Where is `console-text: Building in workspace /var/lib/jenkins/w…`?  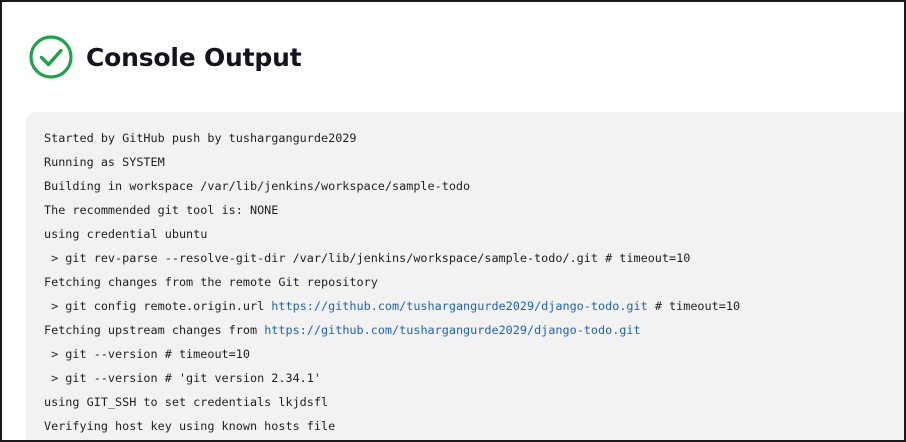 console-text: Building in workspace /var/lib/jenkins/w… is located at coordinates (257, 186).